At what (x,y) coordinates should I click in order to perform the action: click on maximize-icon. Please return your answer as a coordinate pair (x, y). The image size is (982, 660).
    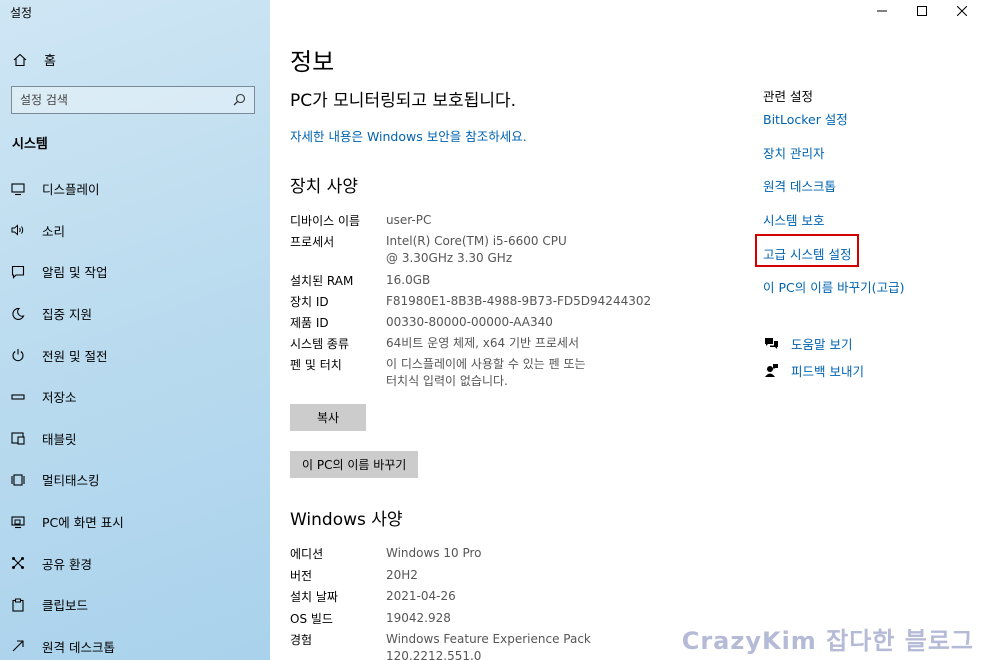
    Looking at the image, I should click on (922, 11).